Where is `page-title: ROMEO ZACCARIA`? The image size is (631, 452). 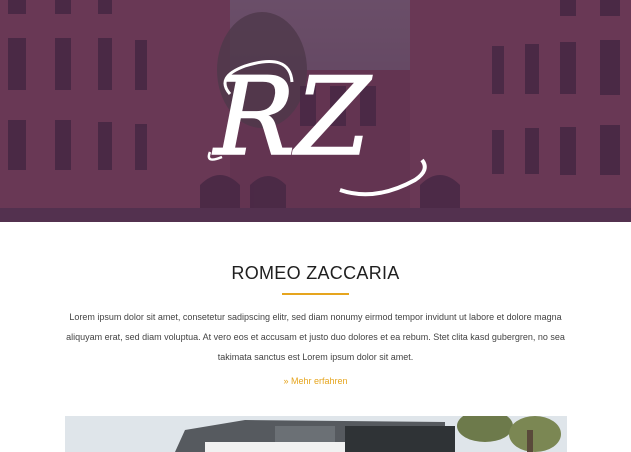 page-title: ROMEO ZACCARIA is located at coordinates (315, 273).